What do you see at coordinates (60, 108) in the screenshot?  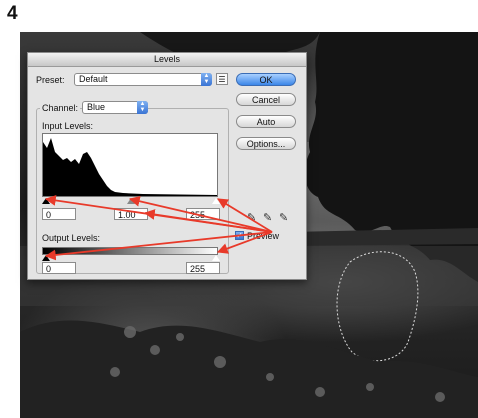 I see `channel-label: Channel:` at bounding box center [60, 108].